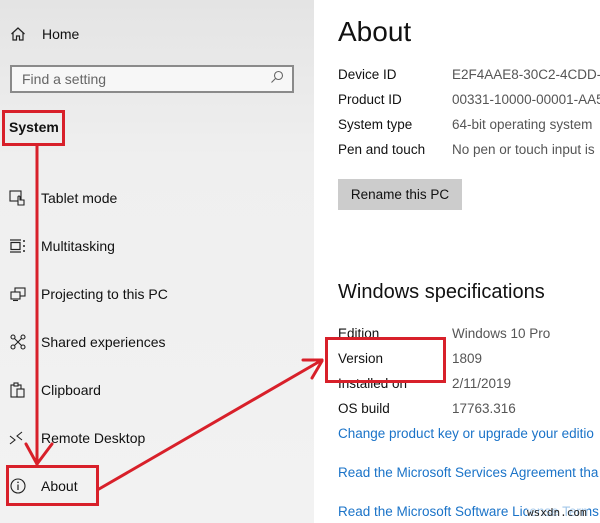 The height and width of the screenshot is (523, 600). I want to click on spec-value: 2/11/2019, so click(482, 383).